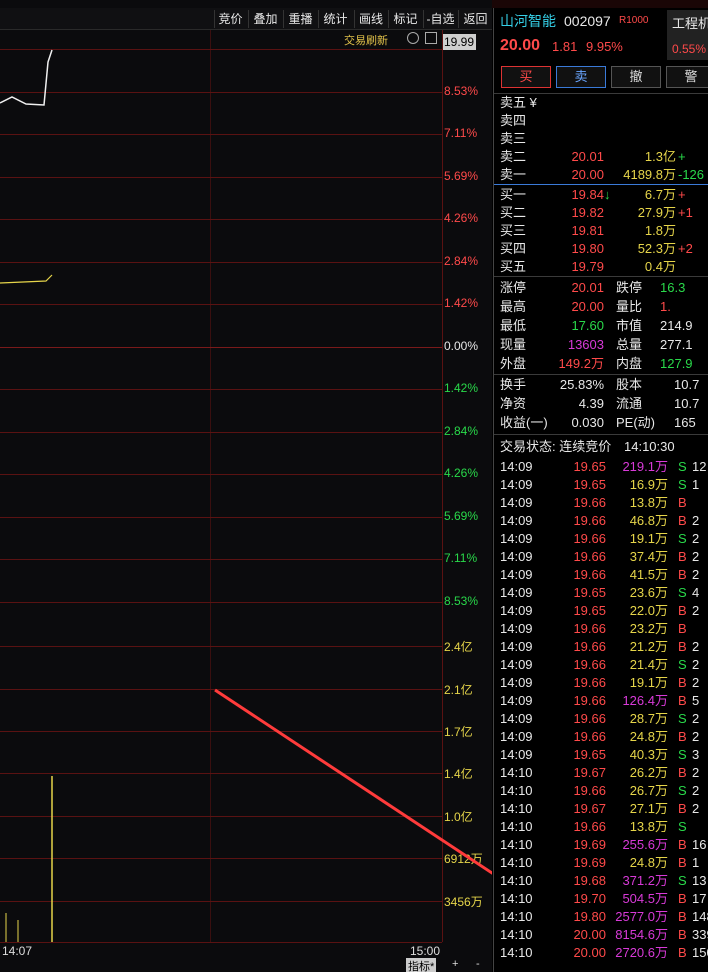 The width and height of the screenshot is (708, 972). What do you see at coordinates (676, 325) in the screenshot?
I see `stat-value: 214.9` at bounding box center [676, 325].